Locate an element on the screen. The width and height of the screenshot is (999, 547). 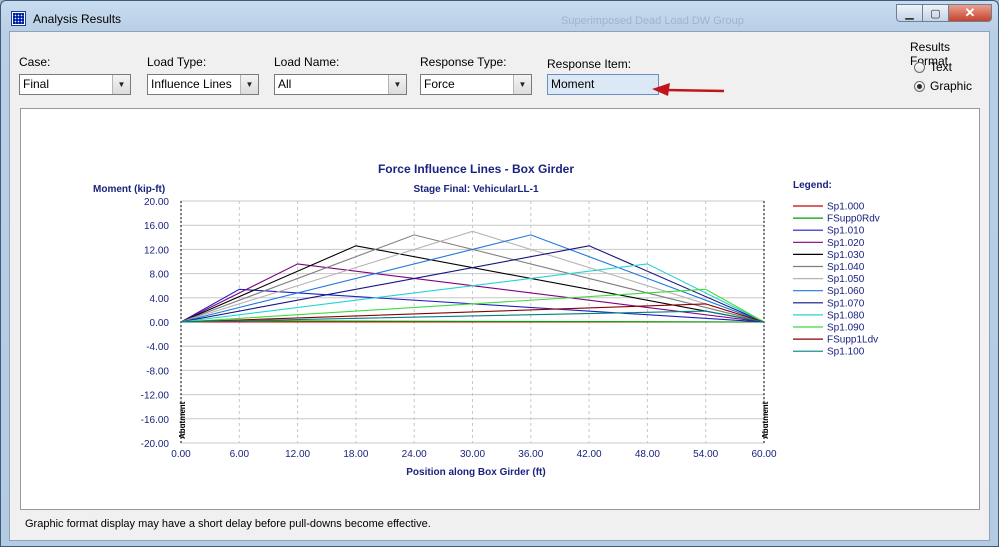
graphic-radio-label: Graphic is located at coordinates (951, 86).